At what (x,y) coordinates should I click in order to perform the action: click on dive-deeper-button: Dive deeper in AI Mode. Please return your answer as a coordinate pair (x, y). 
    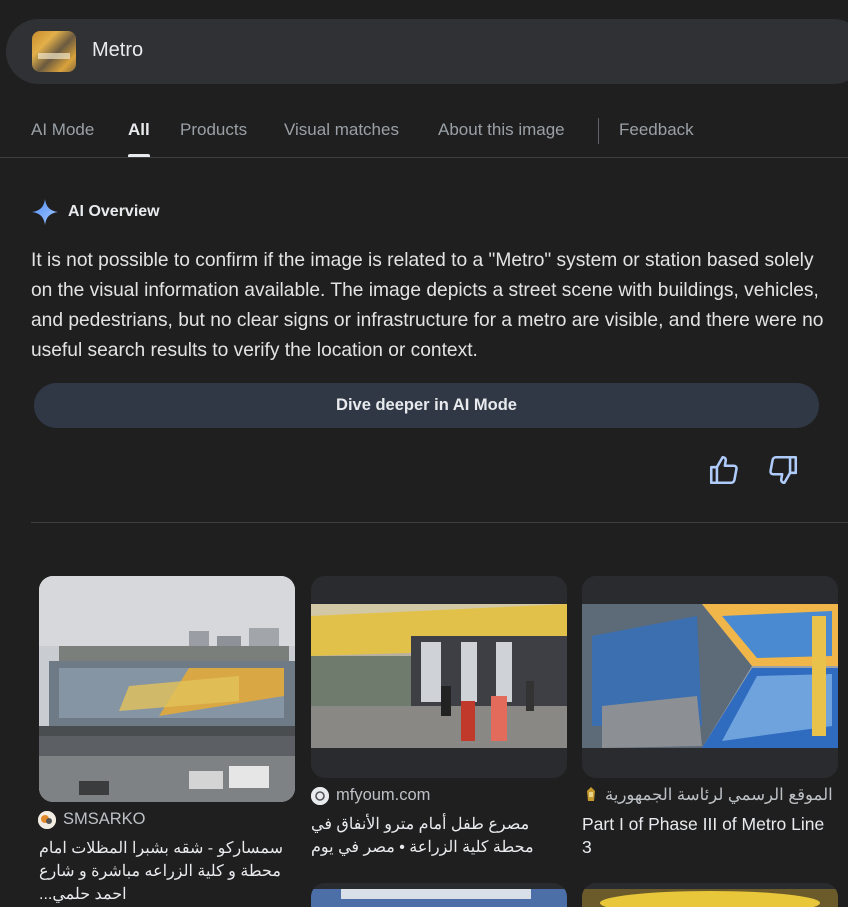
    Looking at the image, I should click on (426, 405).